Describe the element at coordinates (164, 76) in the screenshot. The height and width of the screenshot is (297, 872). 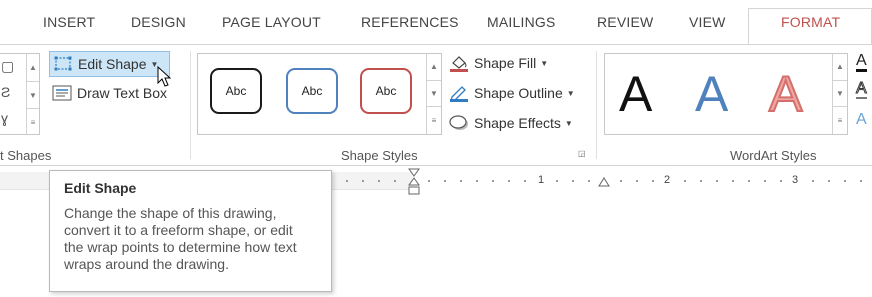
I see `mouse-pointer-icon` at that location.